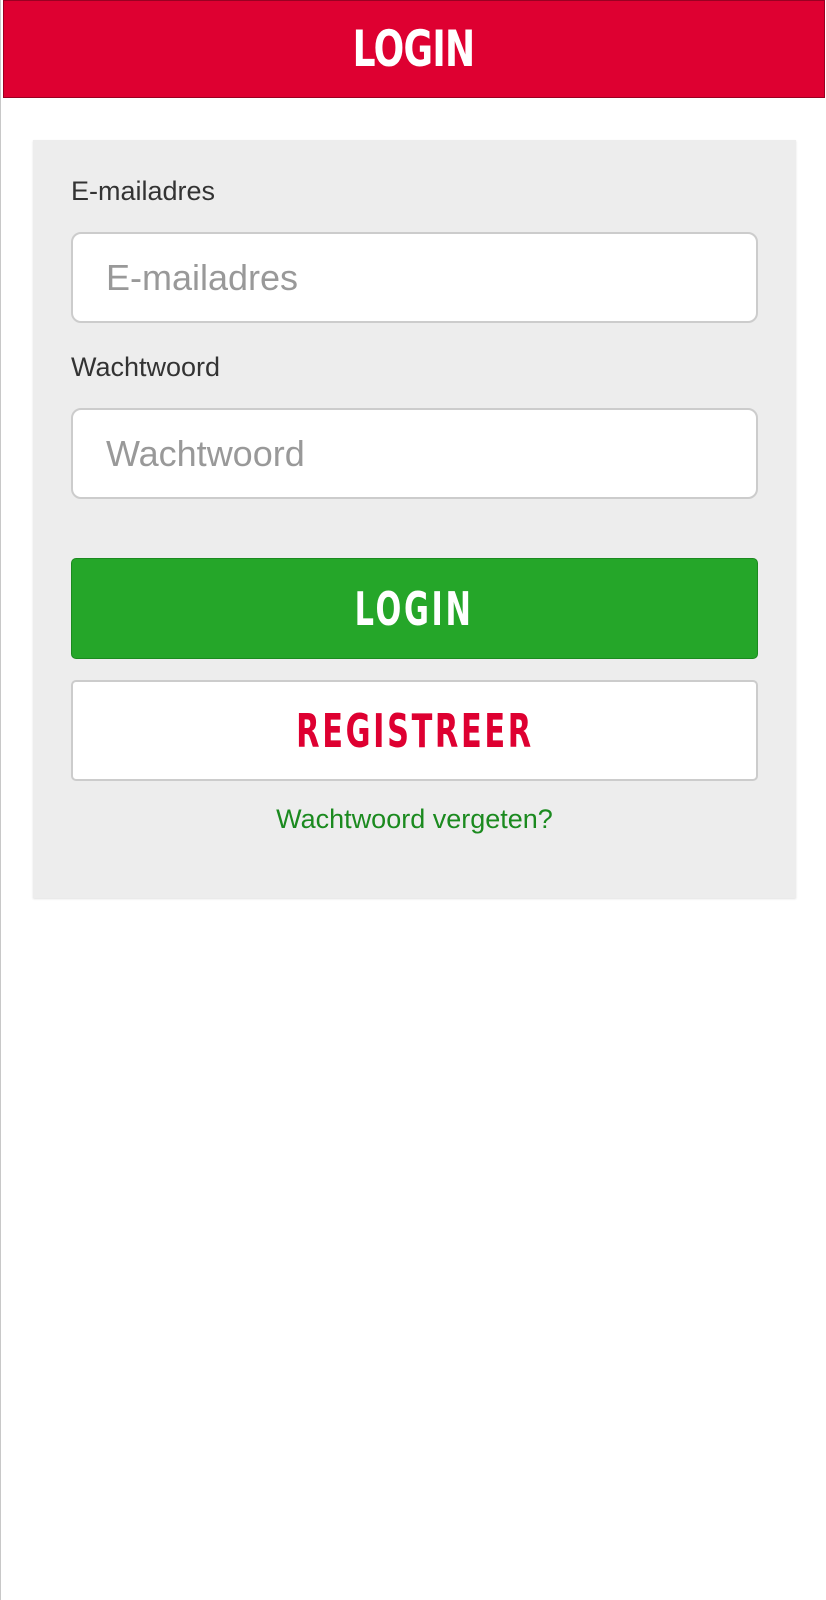 The height and width of the screenshot is (1600, 826). I want to click on page-title: LOGIN, so click(414, 49).